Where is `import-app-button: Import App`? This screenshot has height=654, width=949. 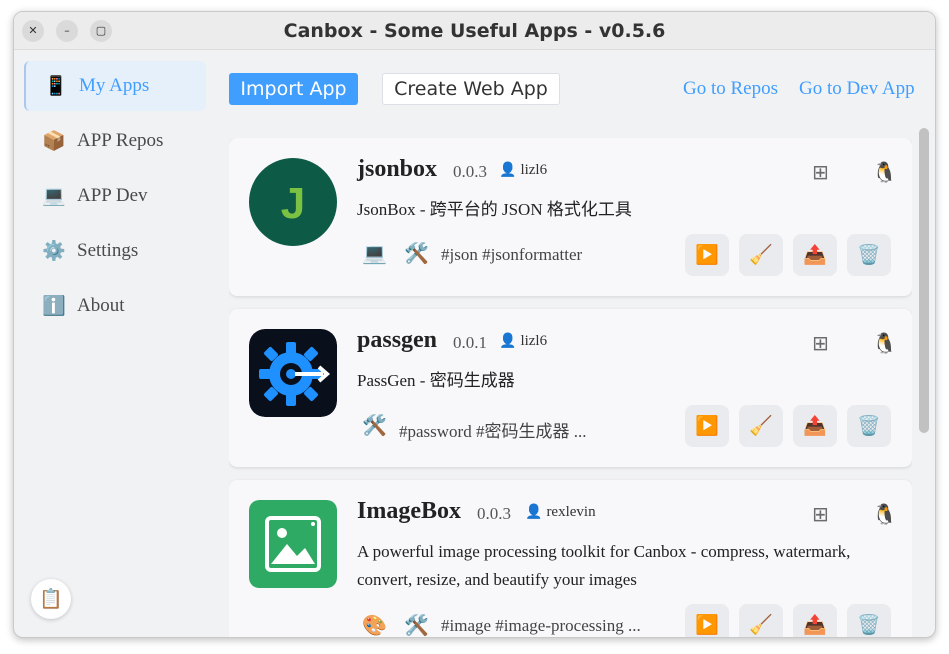 import-app-button: Import App is located at coordinates (293, 89).